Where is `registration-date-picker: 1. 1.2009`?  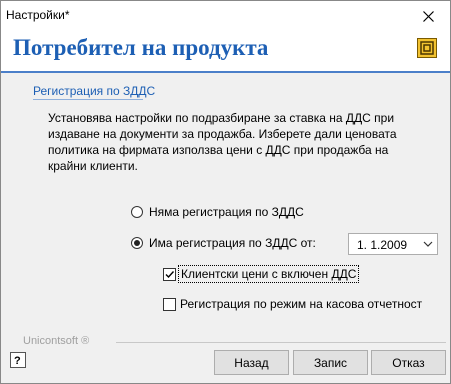 registration-date-picker: 1. 1.2009 is located at coordinates (393, 244).